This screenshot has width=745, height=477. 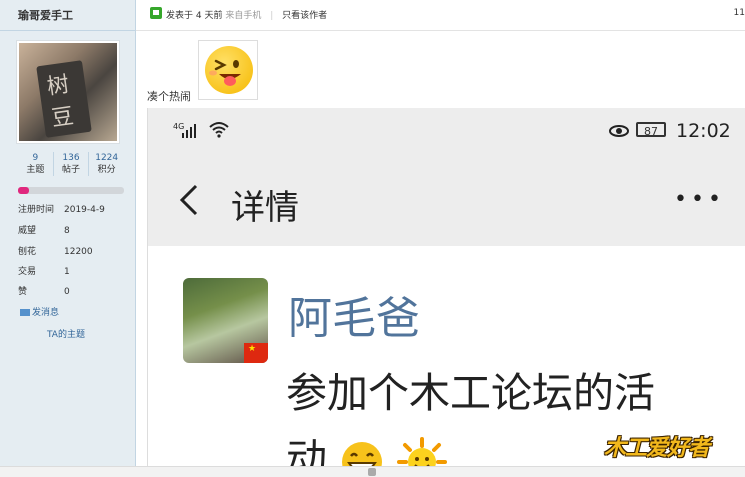 What do you see at coordinates (107, 158) in the screenshot?
I see `stat-points-value: 1224` at bounding box center [107, 158].